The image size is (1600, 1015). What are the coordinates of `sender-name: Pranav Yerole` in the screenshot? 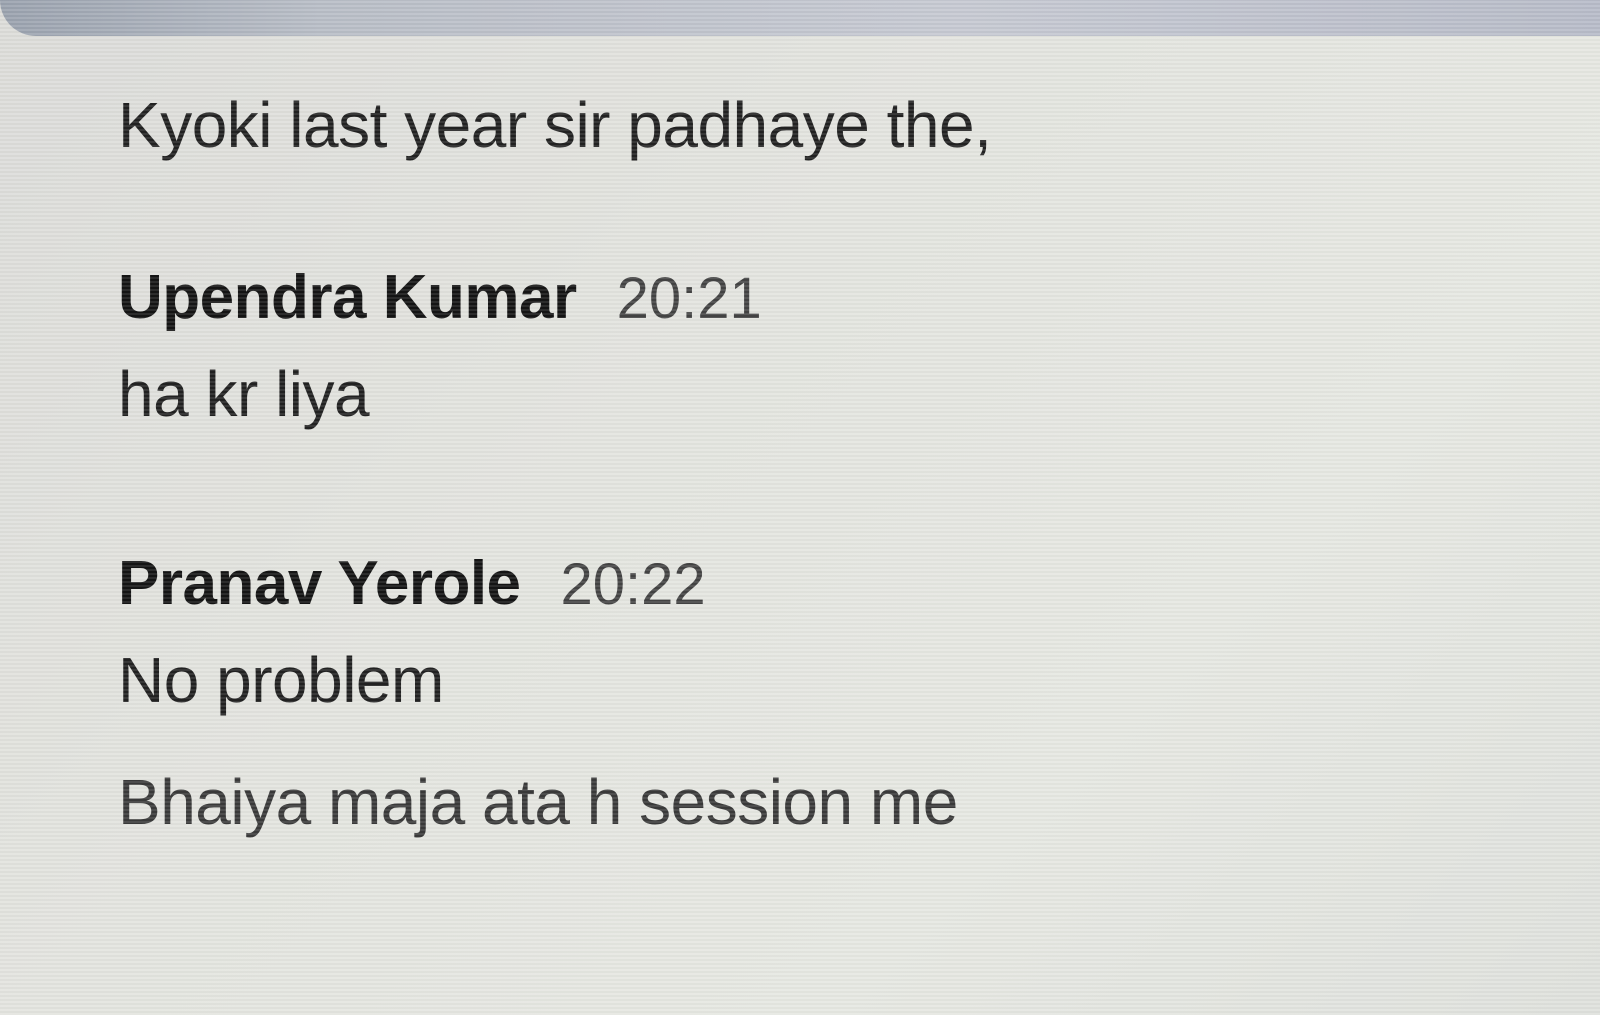 It's located at (319, 583).